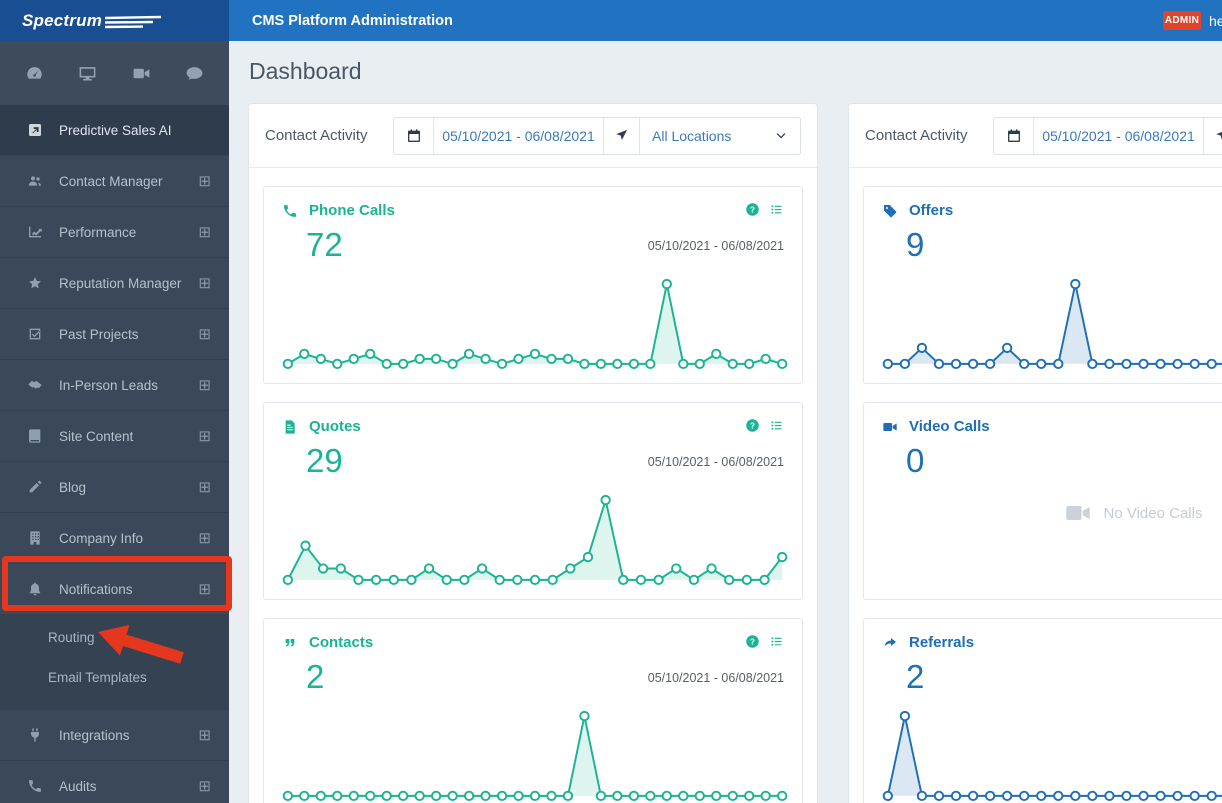 The width and height of the screenshot is (1222, 803). What do you see at coordinates (915, 244) in the screenshot?
I see `card-value: 9` at bounding box center [915, 244].